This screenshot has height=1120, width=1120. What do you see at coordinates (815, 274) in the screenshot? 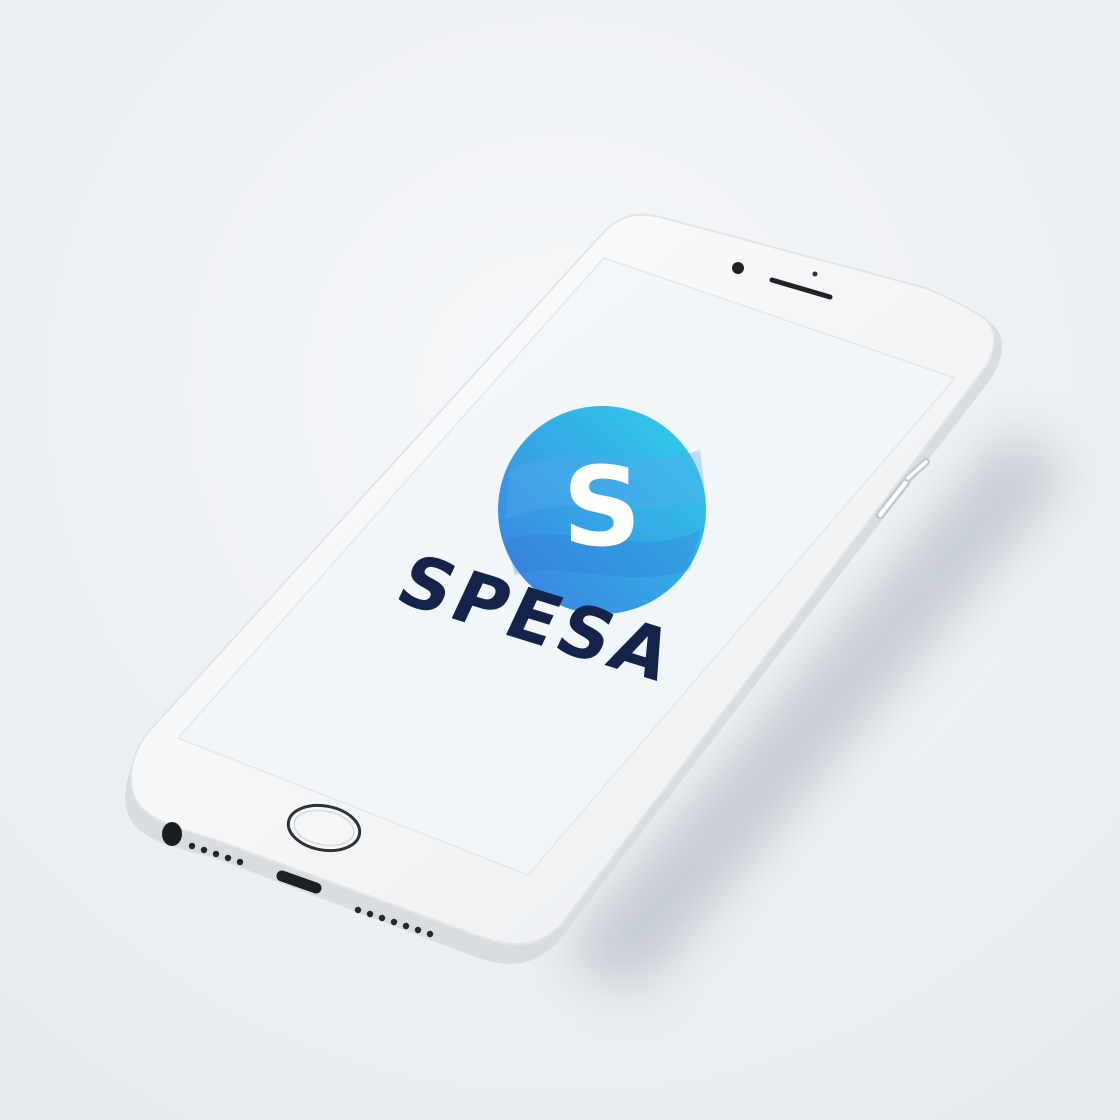
I see `sensor-dot-icon` at bounding box center [815, 274].